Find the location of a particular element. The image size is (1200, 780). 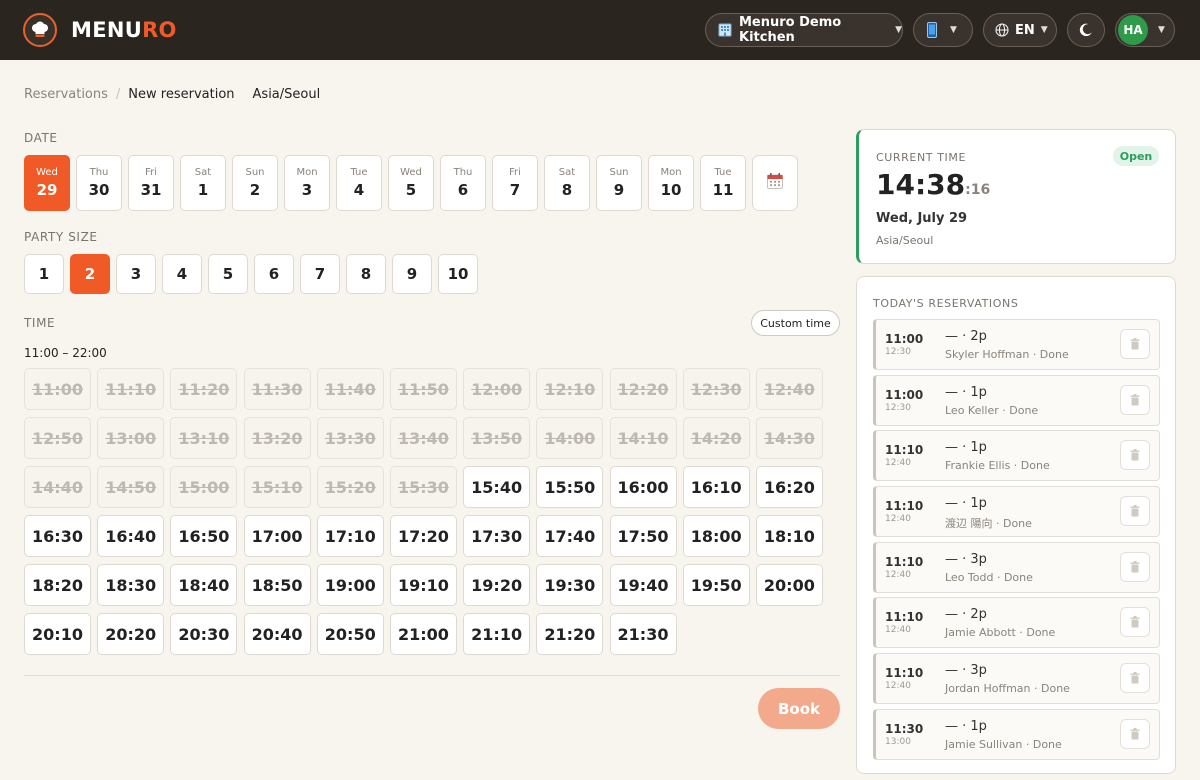

time-slot: 19:10 is located at coordinates (423, 585).